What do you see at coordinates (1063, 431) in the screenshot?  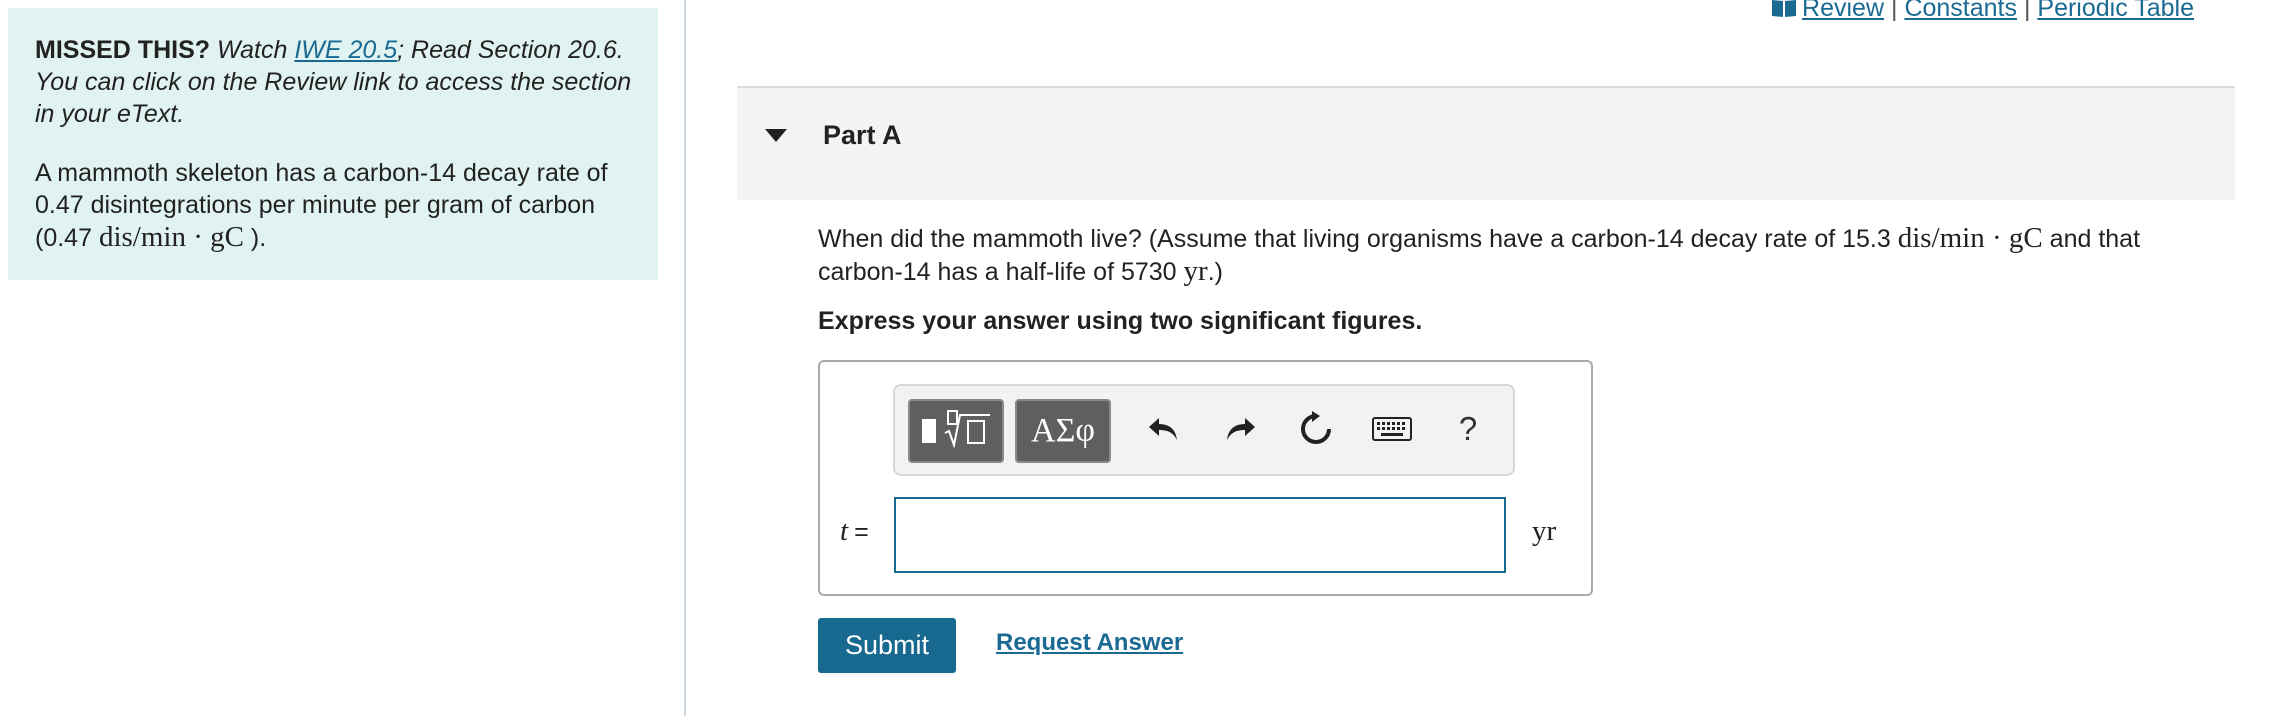 I see `greek-symbols-button: ΑΣφ` at bounding box center [1063, 431].